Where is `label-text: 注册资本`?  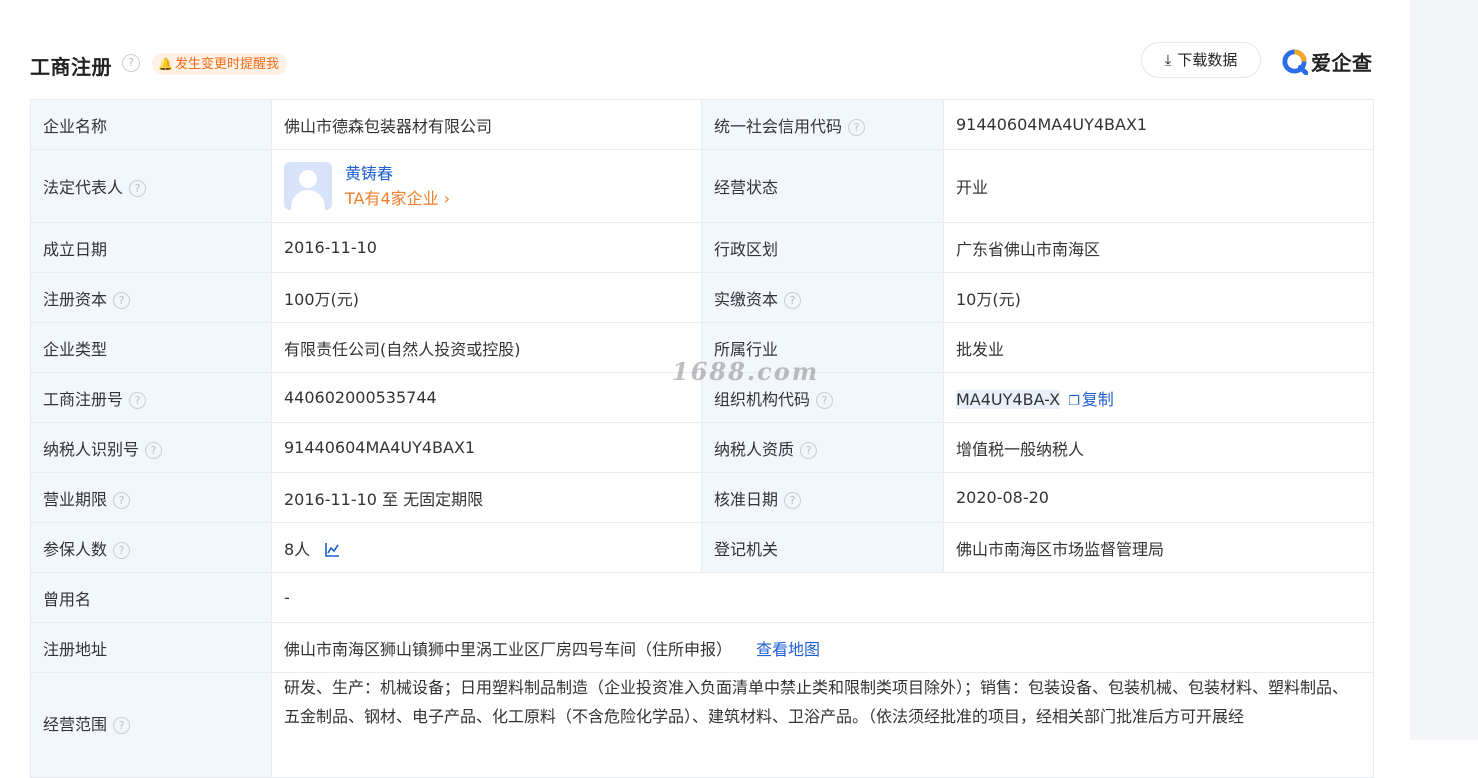 label-text: 注册资本 is located at coordinates (75, 299).